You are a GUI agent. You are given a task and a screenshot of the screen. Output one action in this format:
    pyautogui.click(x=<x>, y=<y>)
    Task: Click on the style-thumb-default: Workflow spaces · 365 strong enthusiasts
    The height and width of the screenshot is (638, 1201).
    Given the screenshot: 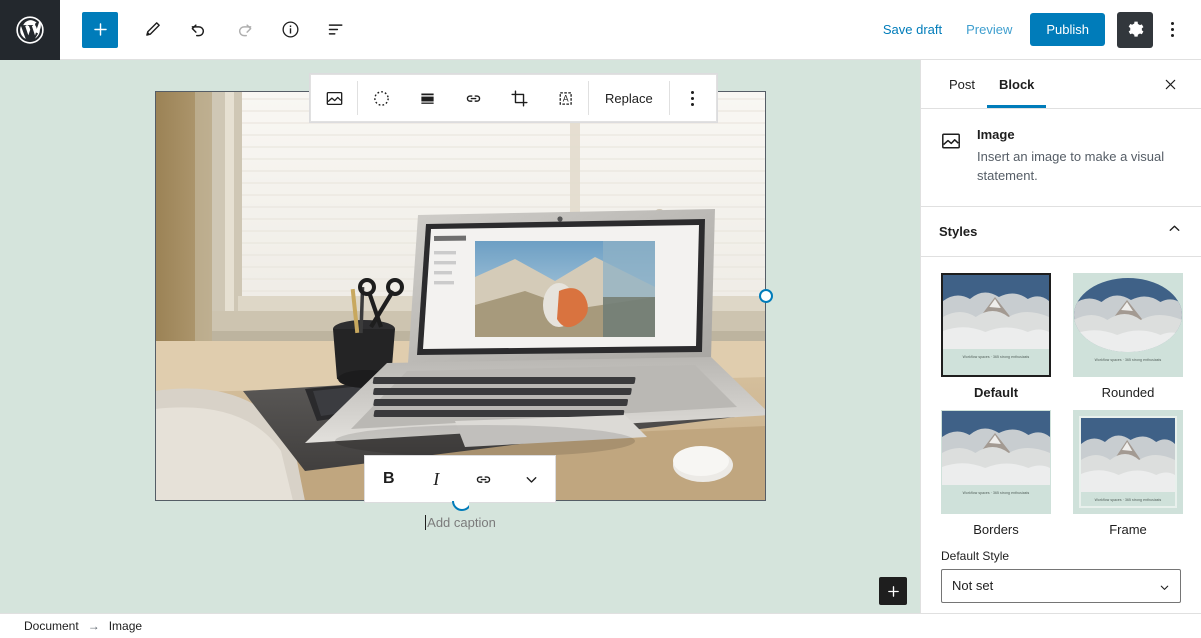 What is the action you would take?
    pyautogui.click(x=996, y=324)
    